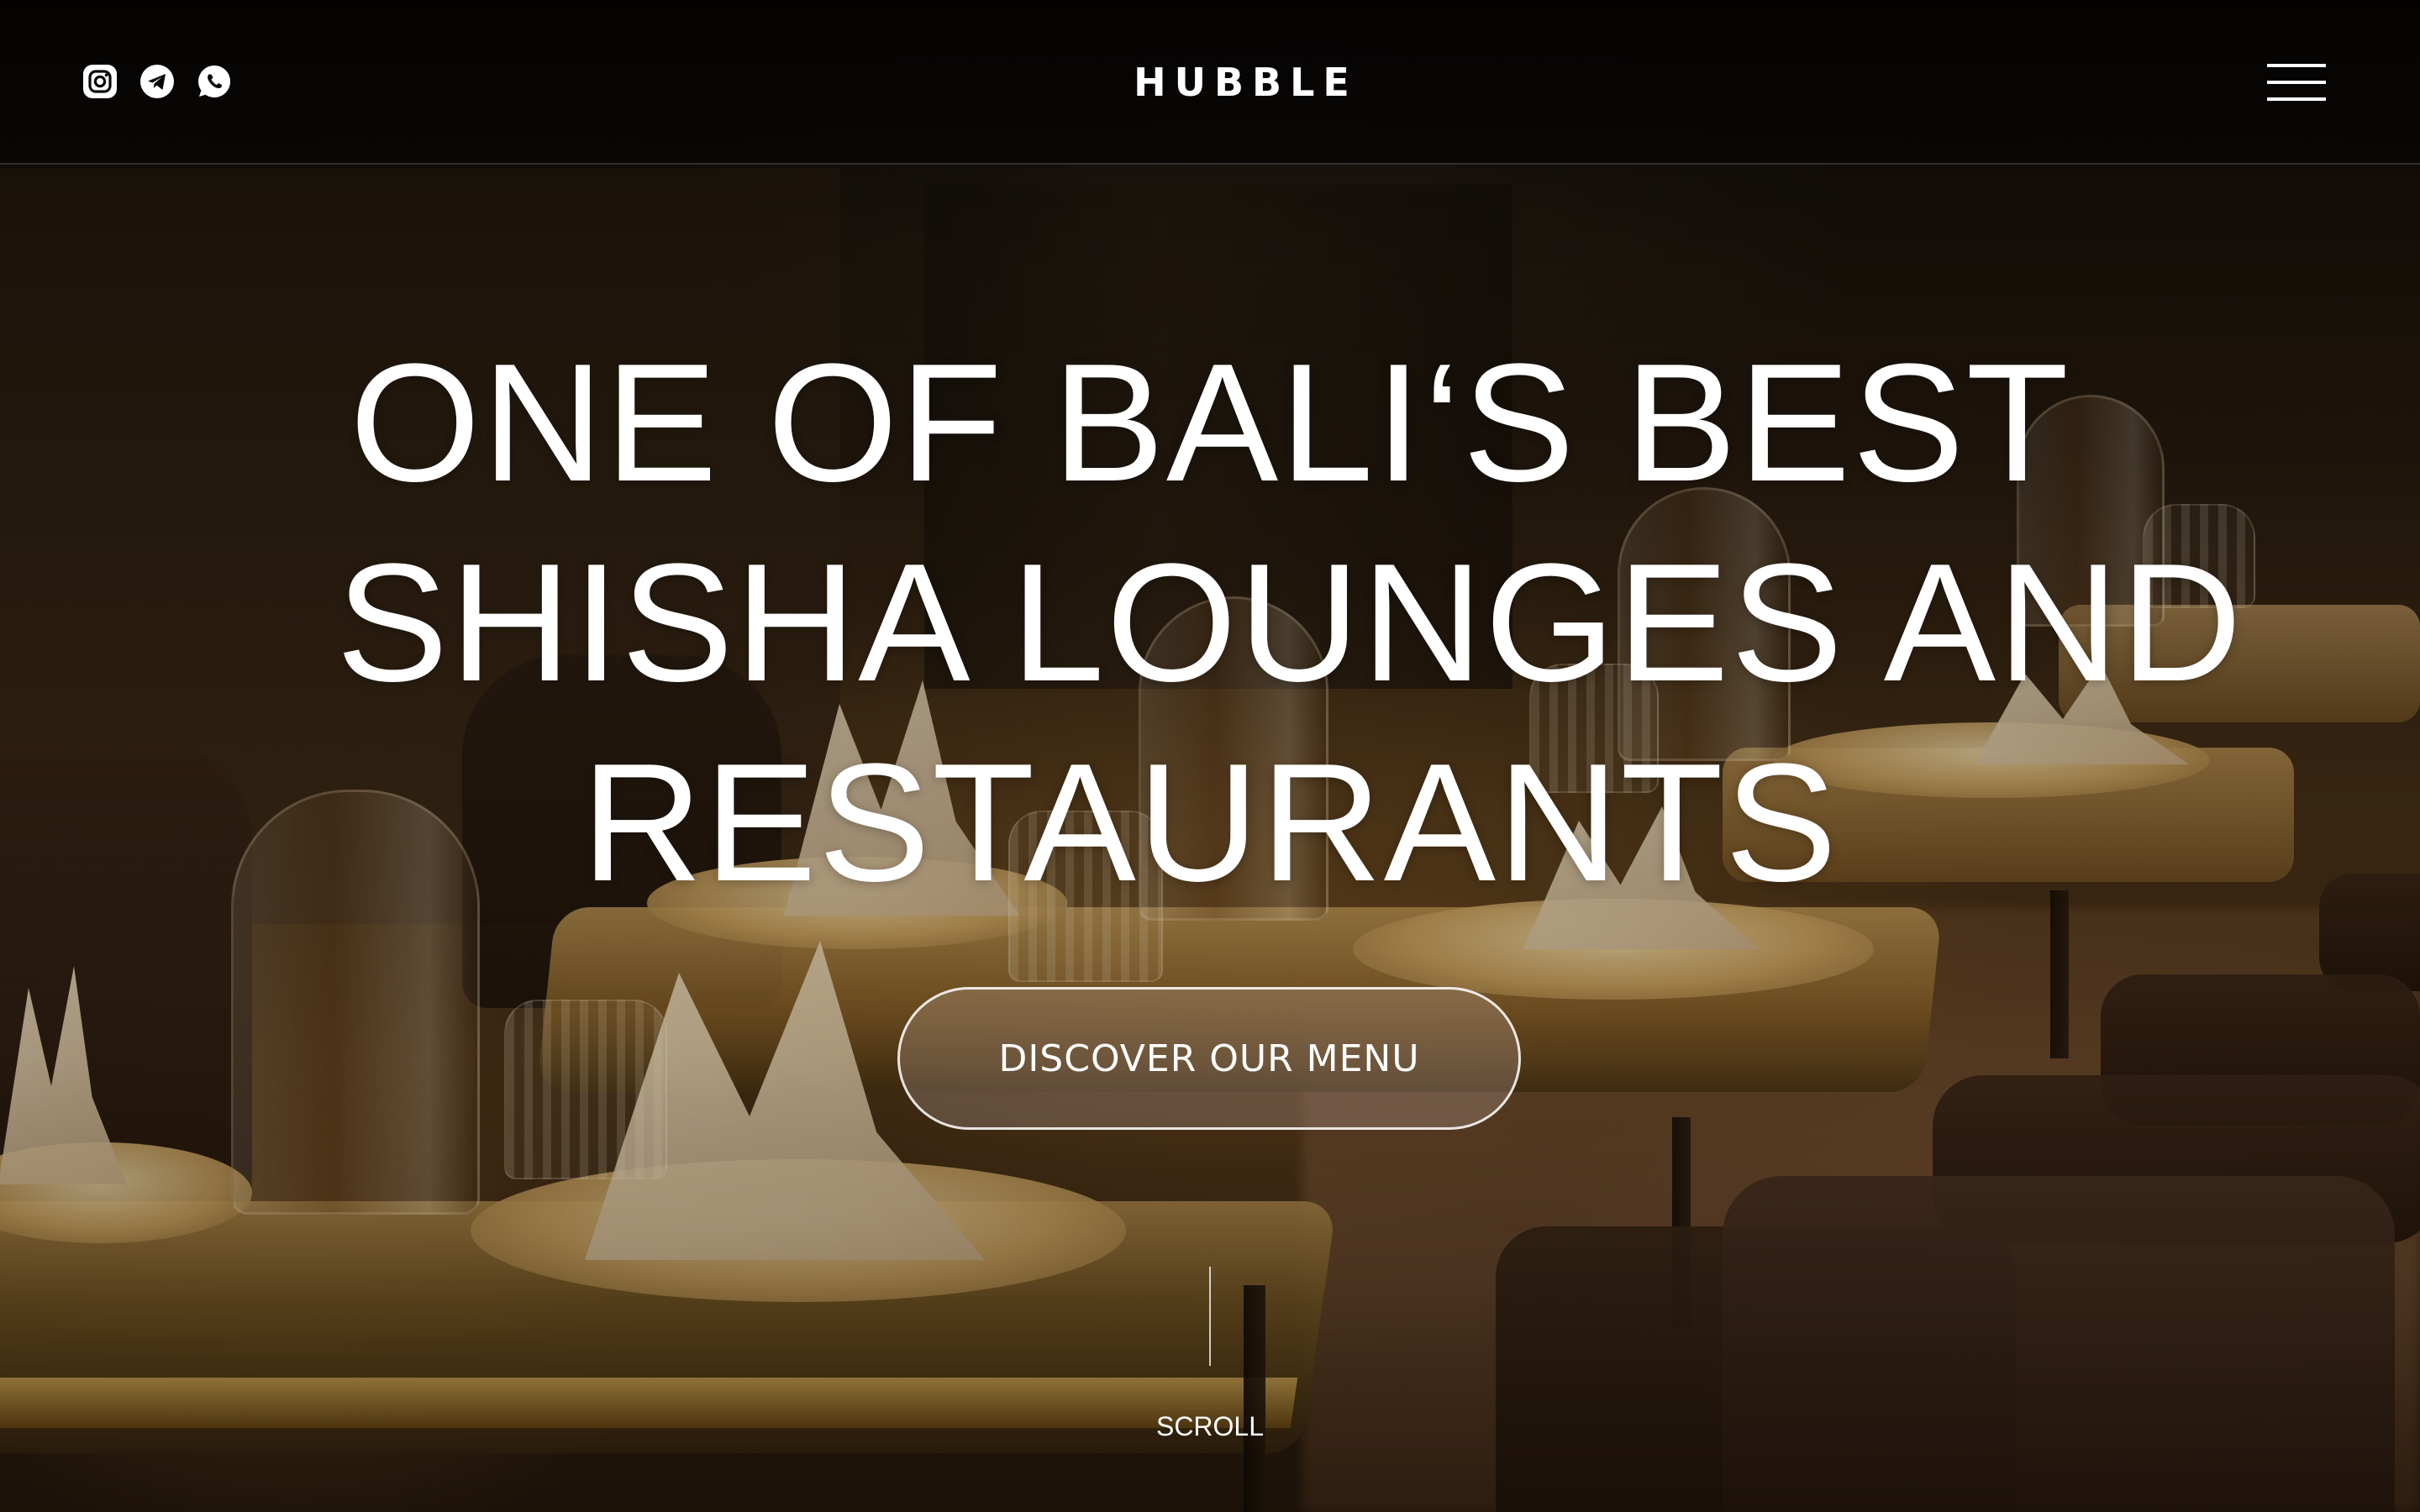 This screenshot has width=2420, height=1512. What do you see at coordinates (1245, 82) in the screenshot?
I see `site-logo: HUBBLE` at bounding box center [1245, 82].